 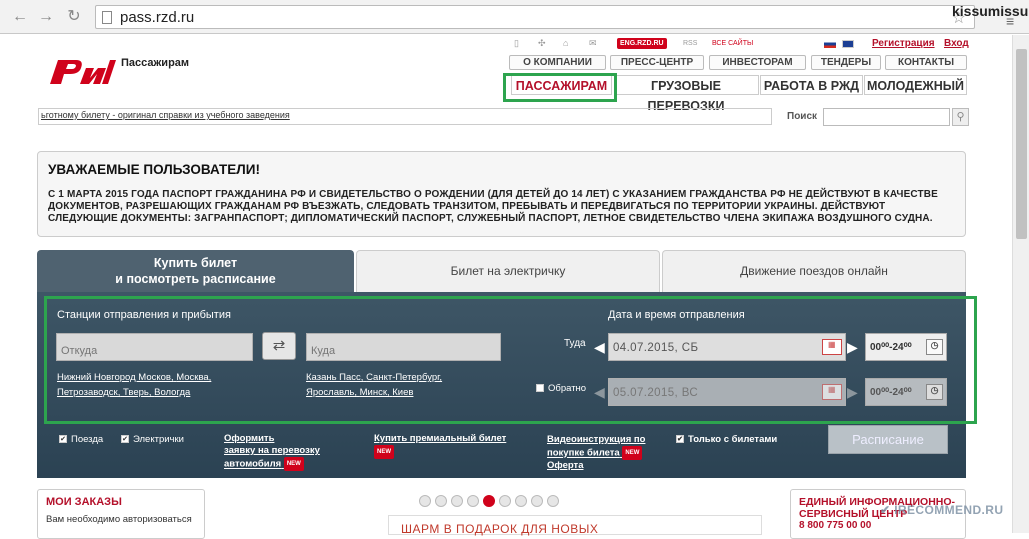 I want to click on car-line2: заявку на перевозку, so click(x=272, y=450).